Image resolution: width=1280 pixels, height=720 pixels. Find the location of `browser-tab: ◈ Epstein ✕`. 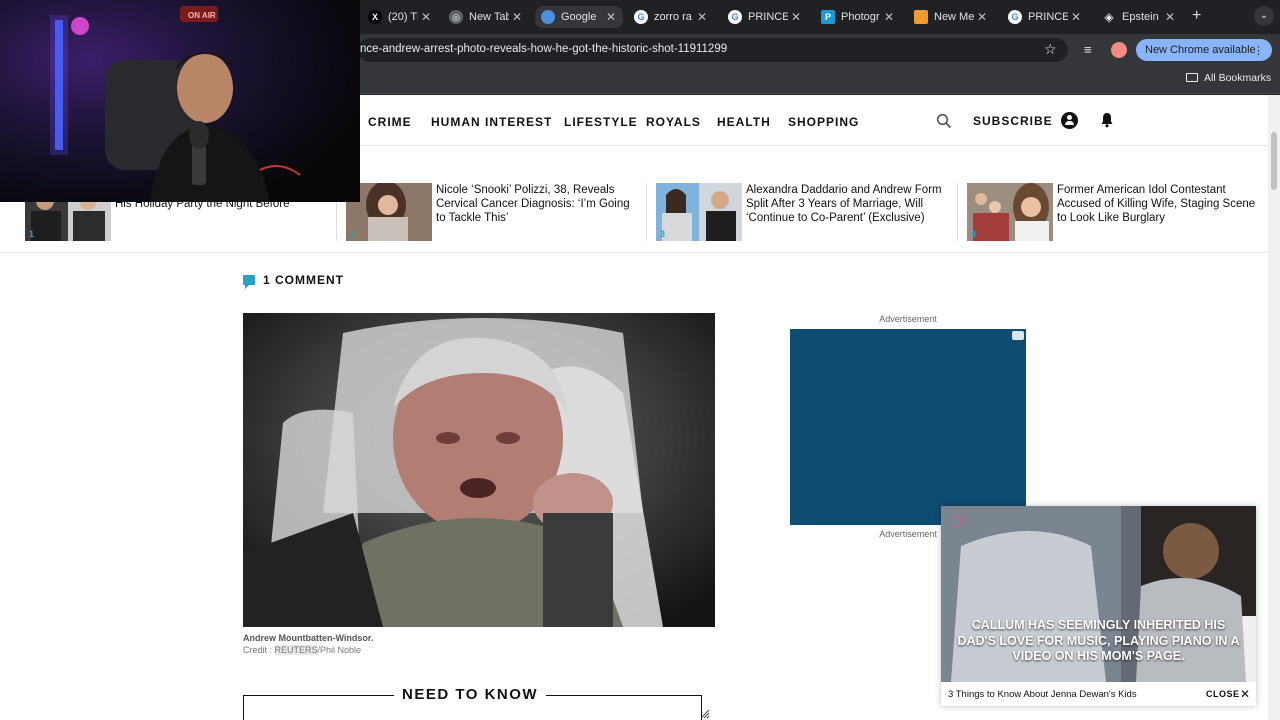

browser-tab: ◈ Epstein ✕ is located at coordinates (1139, 17).